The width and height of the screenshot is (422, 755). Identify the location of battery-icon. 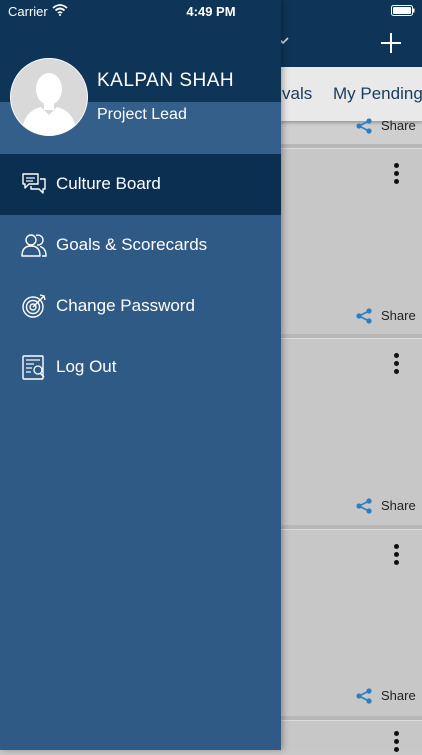
(403, 10).